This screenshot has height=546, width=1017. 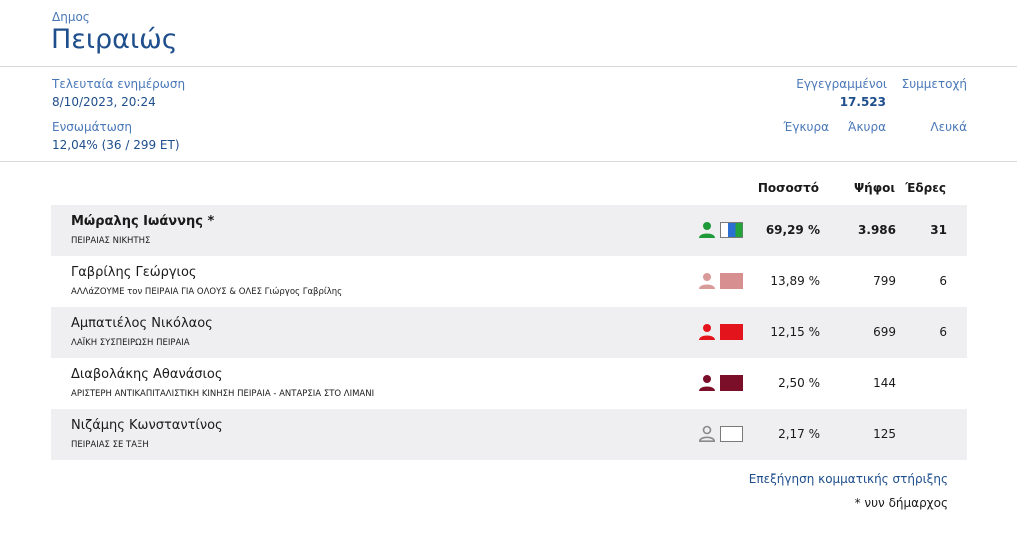 What do you see at coordinates (799, 383) in the screenshot?
I see `percent-value: 2,50 %` at bounding box center [799, 383].